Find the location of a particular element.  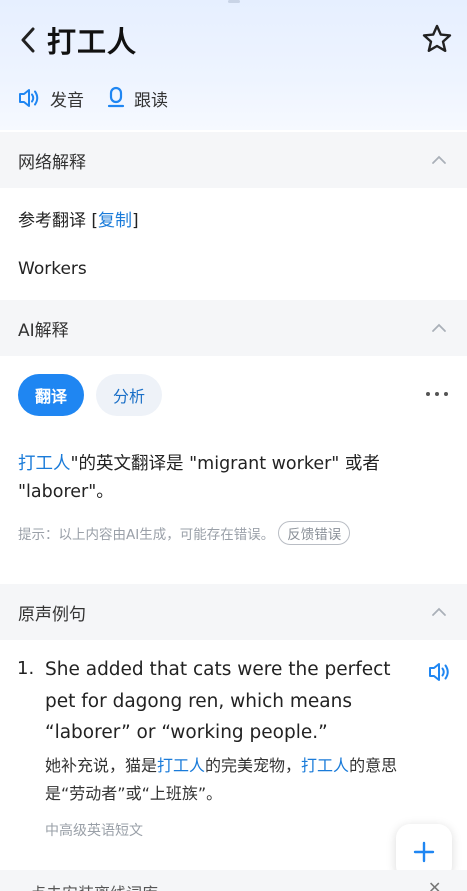

ai-hint: 提示：以上内容由AI生成，可能存在错误。 反馈错误 is located at coordinates (184, 533).